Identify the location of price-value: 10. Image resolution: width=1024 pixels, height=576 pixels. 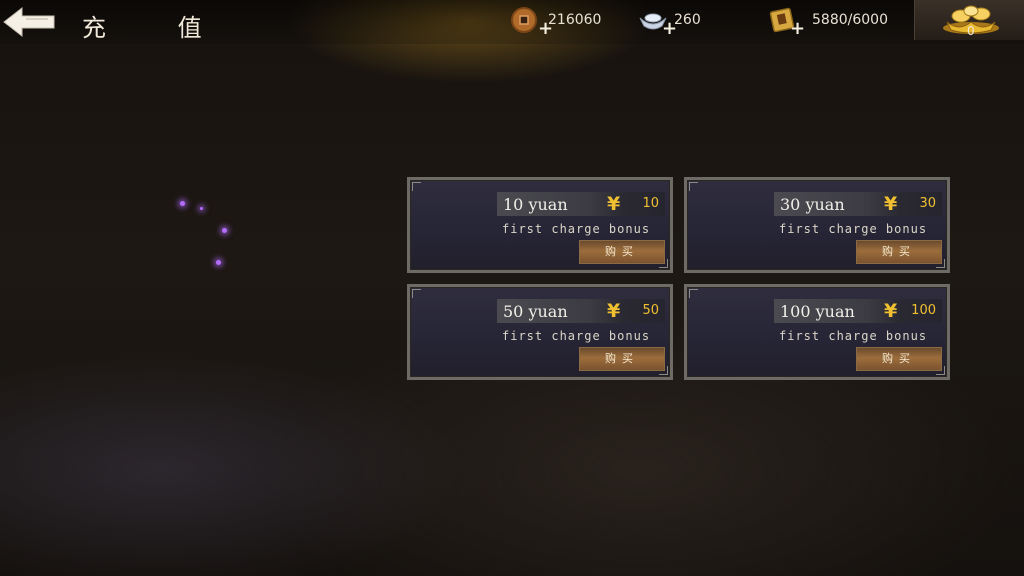
(650, 203).